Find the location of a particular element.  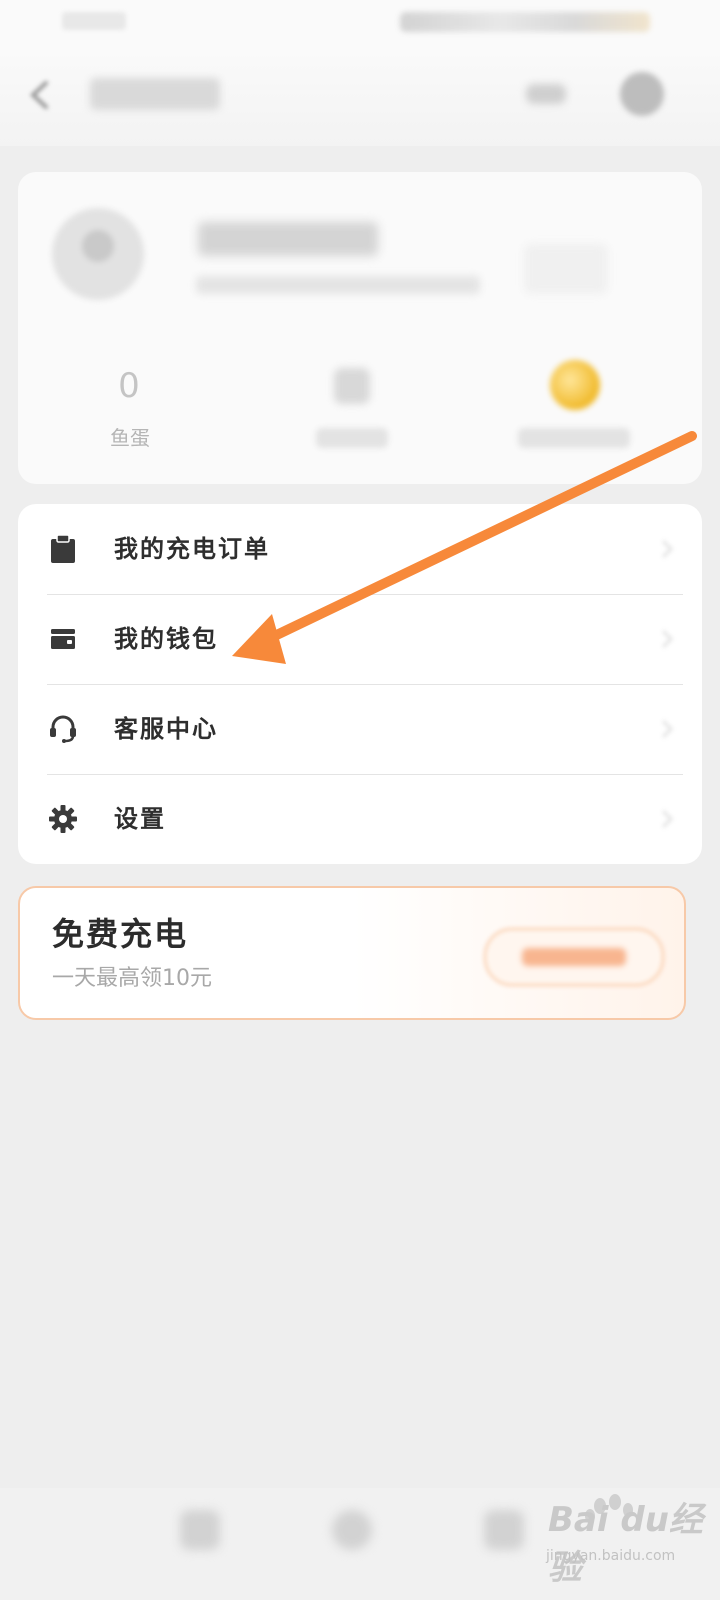

promo-title: 免费充电 is located at coordinates (120, 934).